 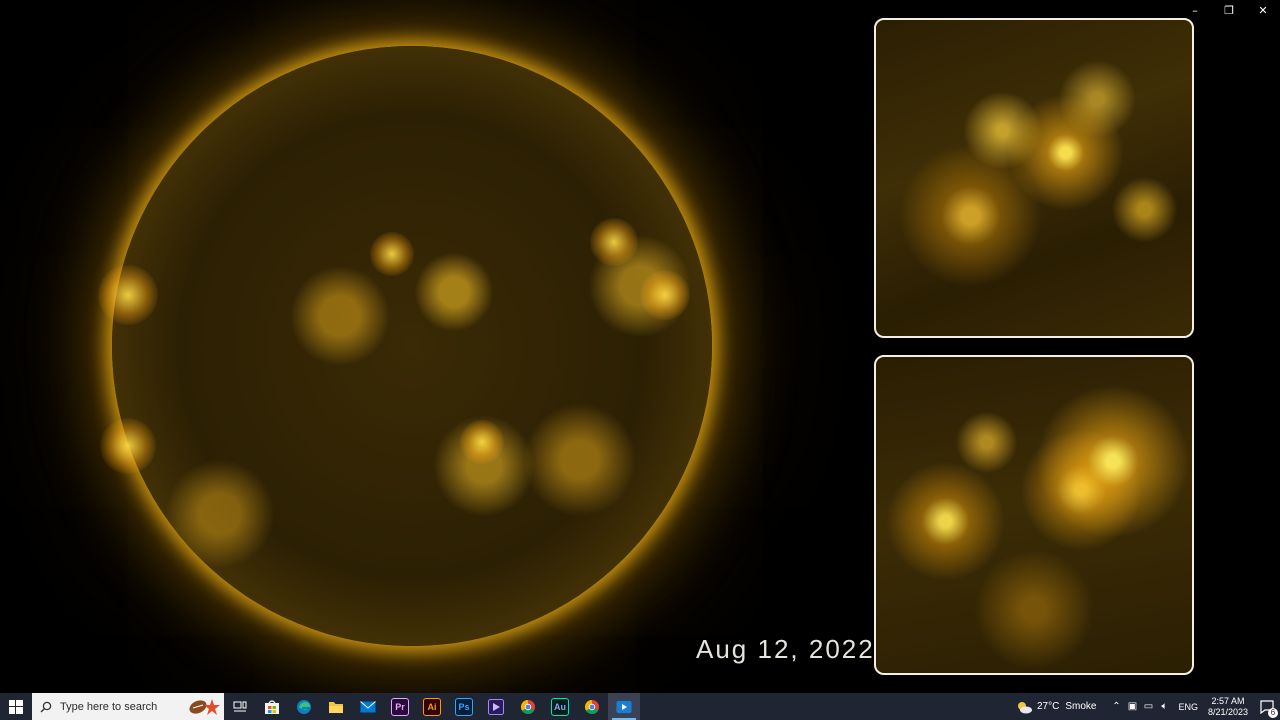 I want to click on taskbar-app-mail, so click(x=368, y=706).